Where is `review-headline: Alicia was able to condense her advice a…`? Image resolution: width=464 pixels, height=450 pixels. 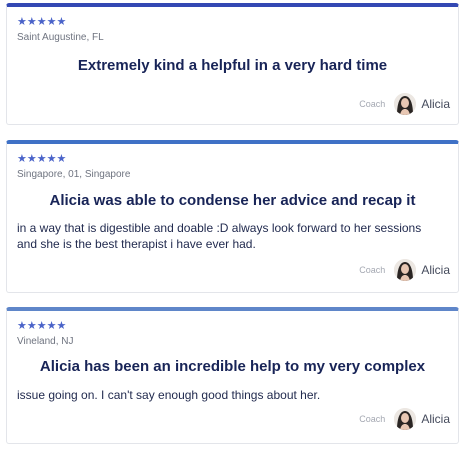
review-headline: Alicia was able to condense her advice a… is located at coordinates (232, 200).